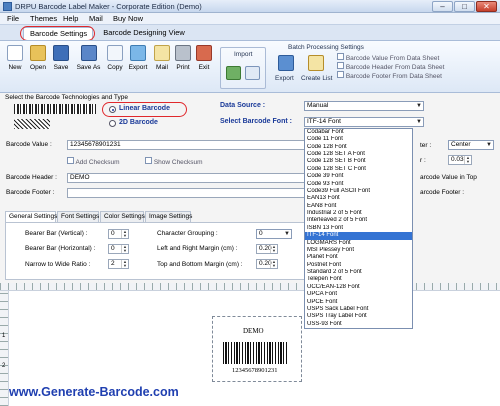 This screenshot has height=406, width=500. What do you see at coordinates (118, 249) in the screenshot?
I see `bearer-horizontal-spinner: 0 ▲ ▼` at bounding box center [118, 249].